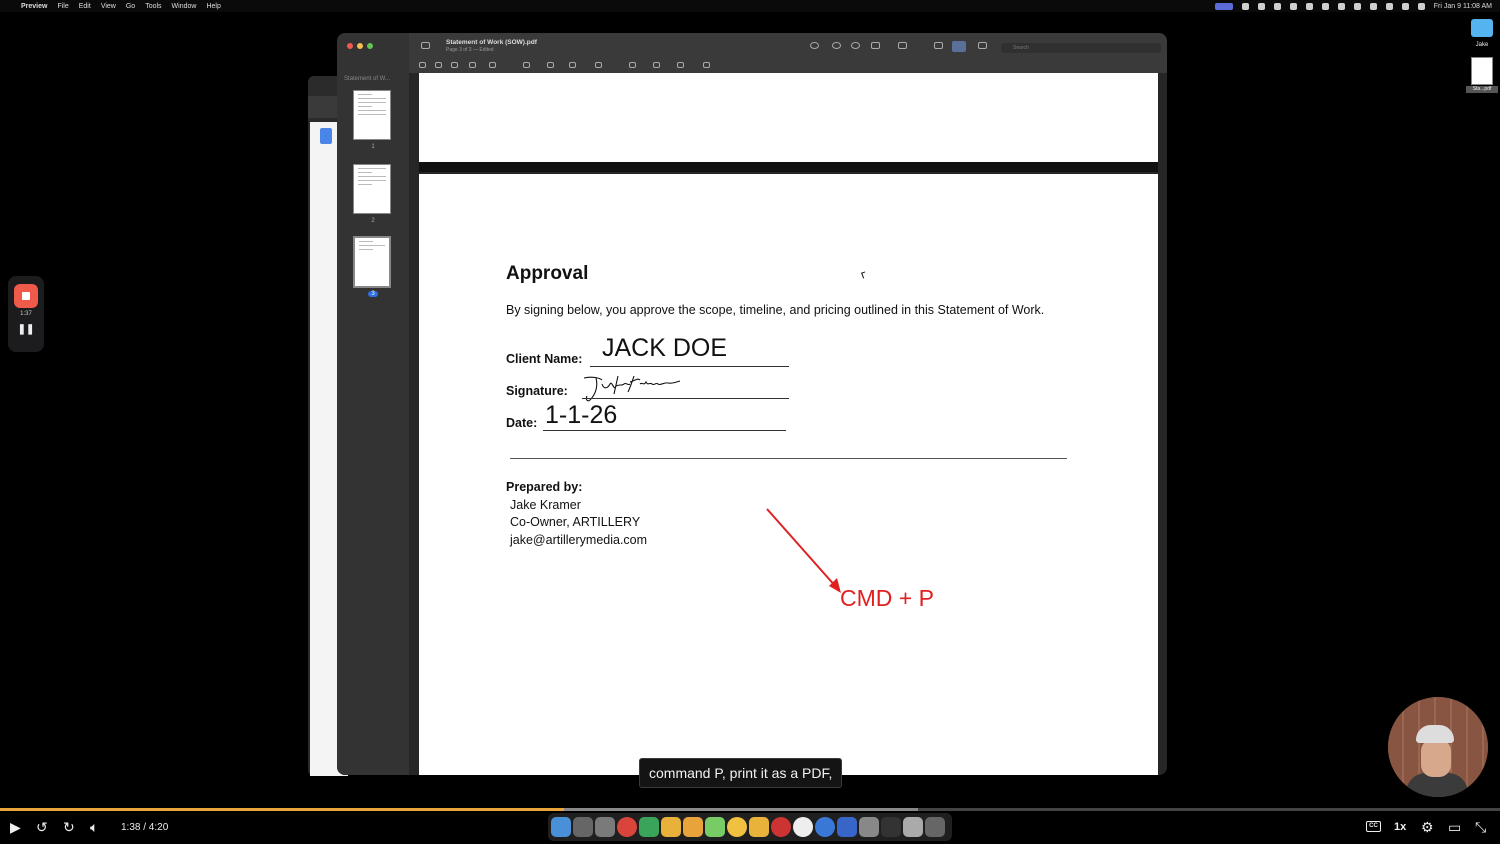 The image size is (1500, 844). Describe the element at coordinates (869, 827) in the screenshot. I see `preview-icon` at that location.